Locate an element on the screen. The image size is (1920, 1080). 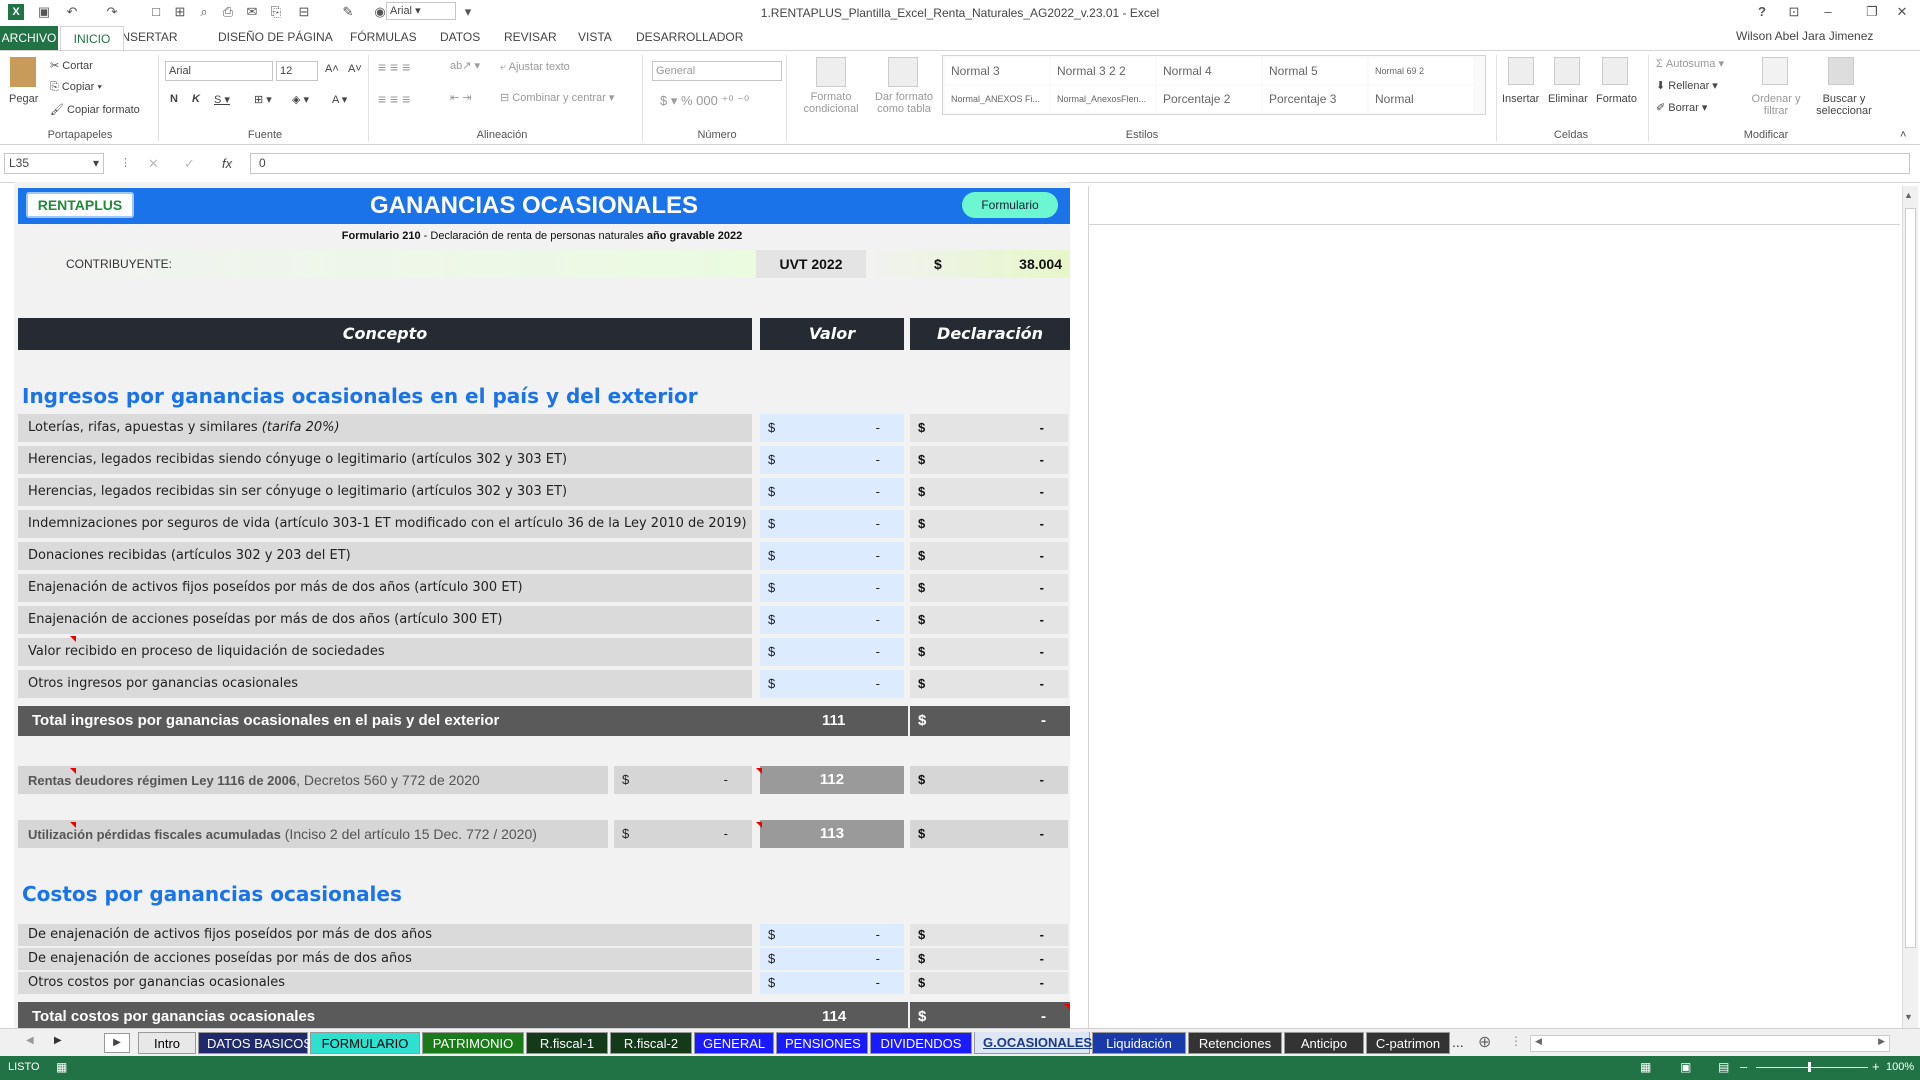
format-cells-icon is located at coordinates (1615, 71).